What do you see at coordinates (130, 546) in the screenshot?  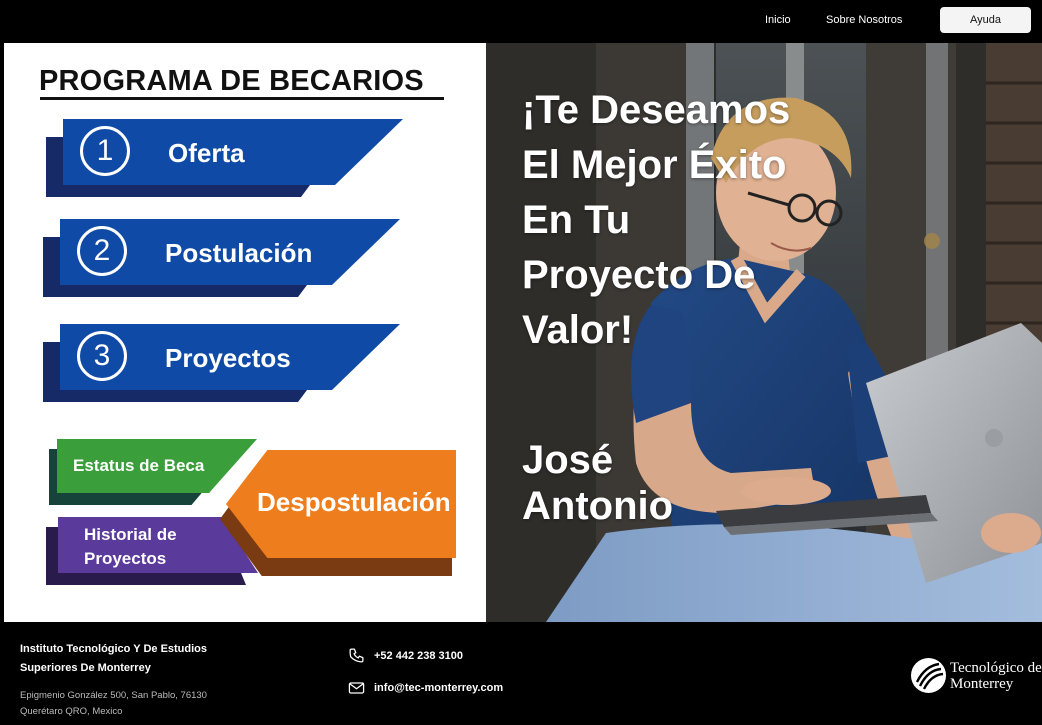 I see `historial-proyectos-label: Historial de Proyectos` at bounding box center [130, 546].